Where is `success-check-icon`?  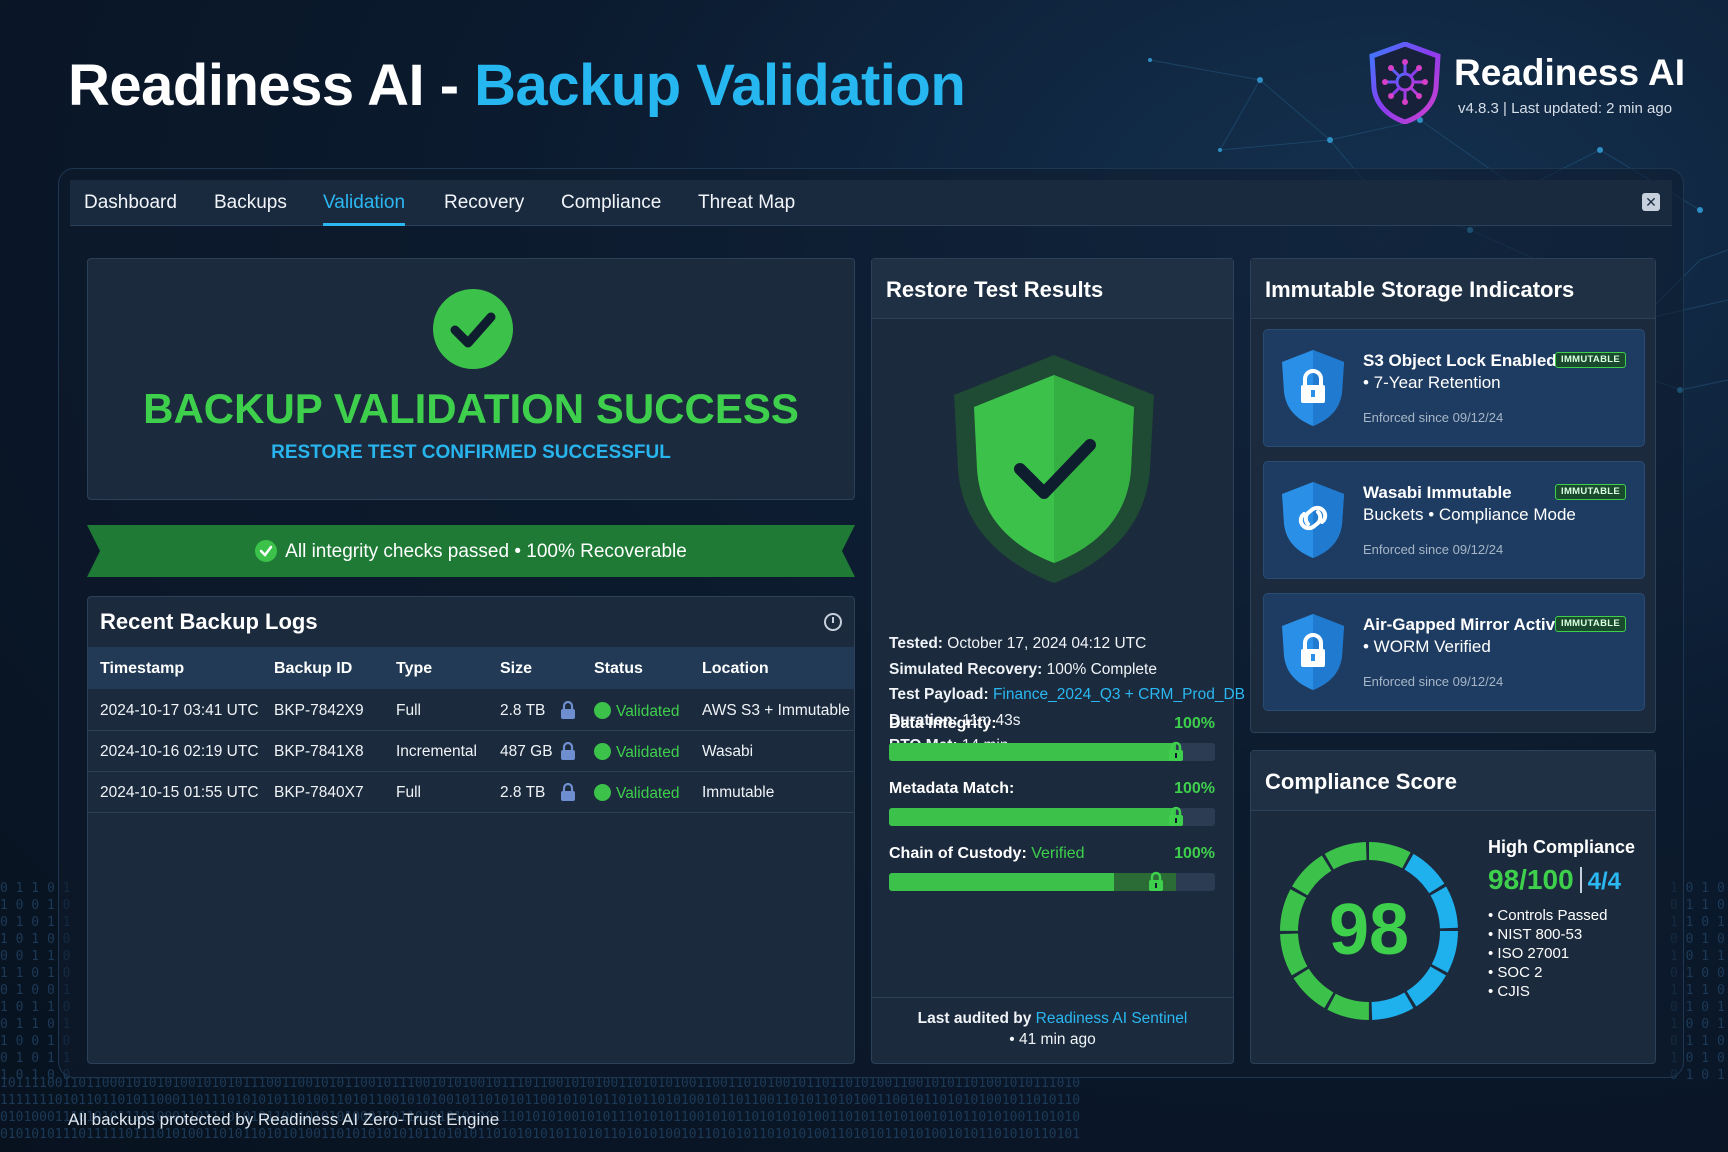
success-check-icon is located at coordinates (473, 329).